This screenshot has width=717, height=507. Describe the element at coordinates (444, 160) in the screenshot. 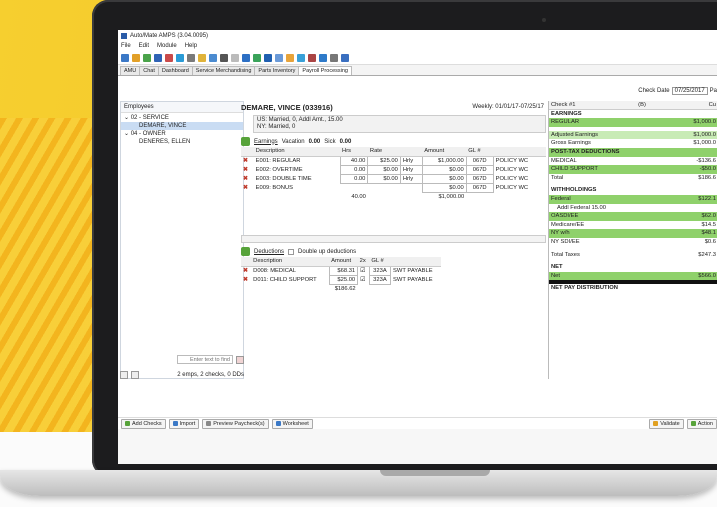

I see `earning-amount: $1,000.00` at that location.